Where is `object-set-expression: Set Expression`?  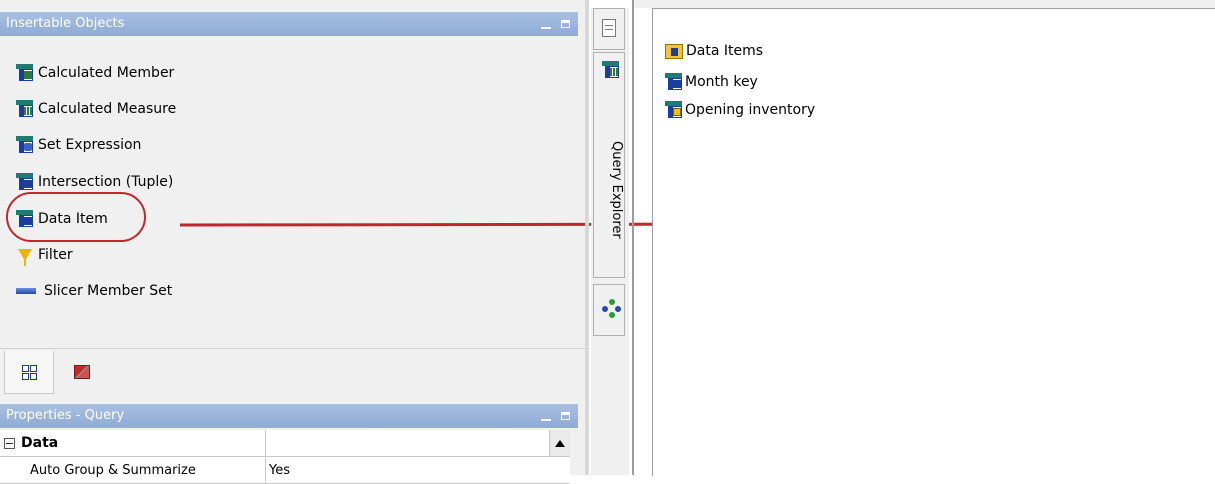
object-set-expression: Set Expression is located at coordinates (78, 145).